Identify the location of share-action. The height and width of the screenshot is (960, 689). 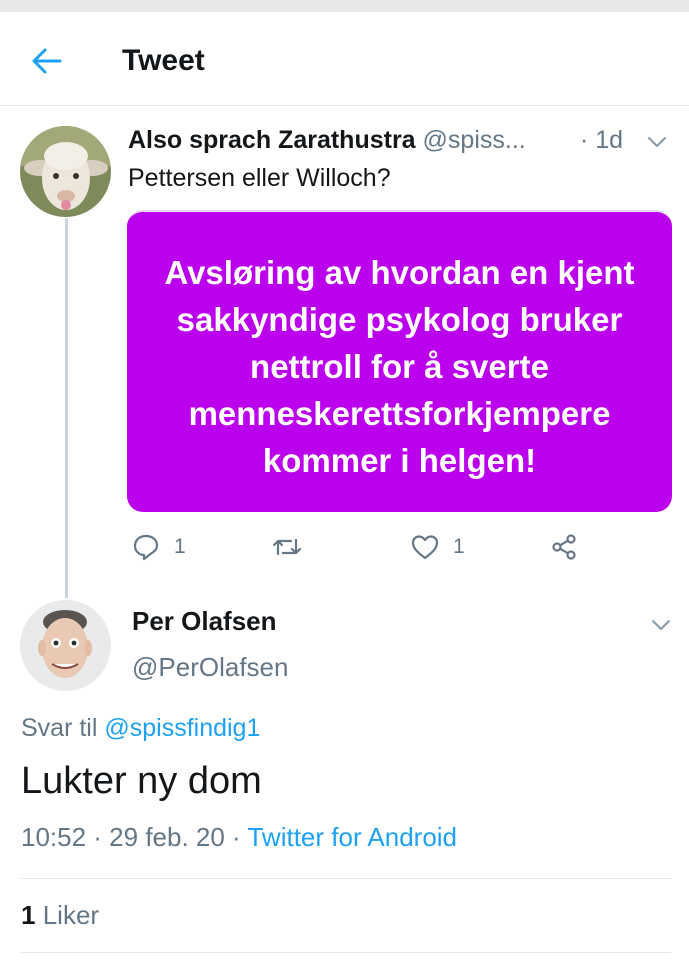
(564, 547).